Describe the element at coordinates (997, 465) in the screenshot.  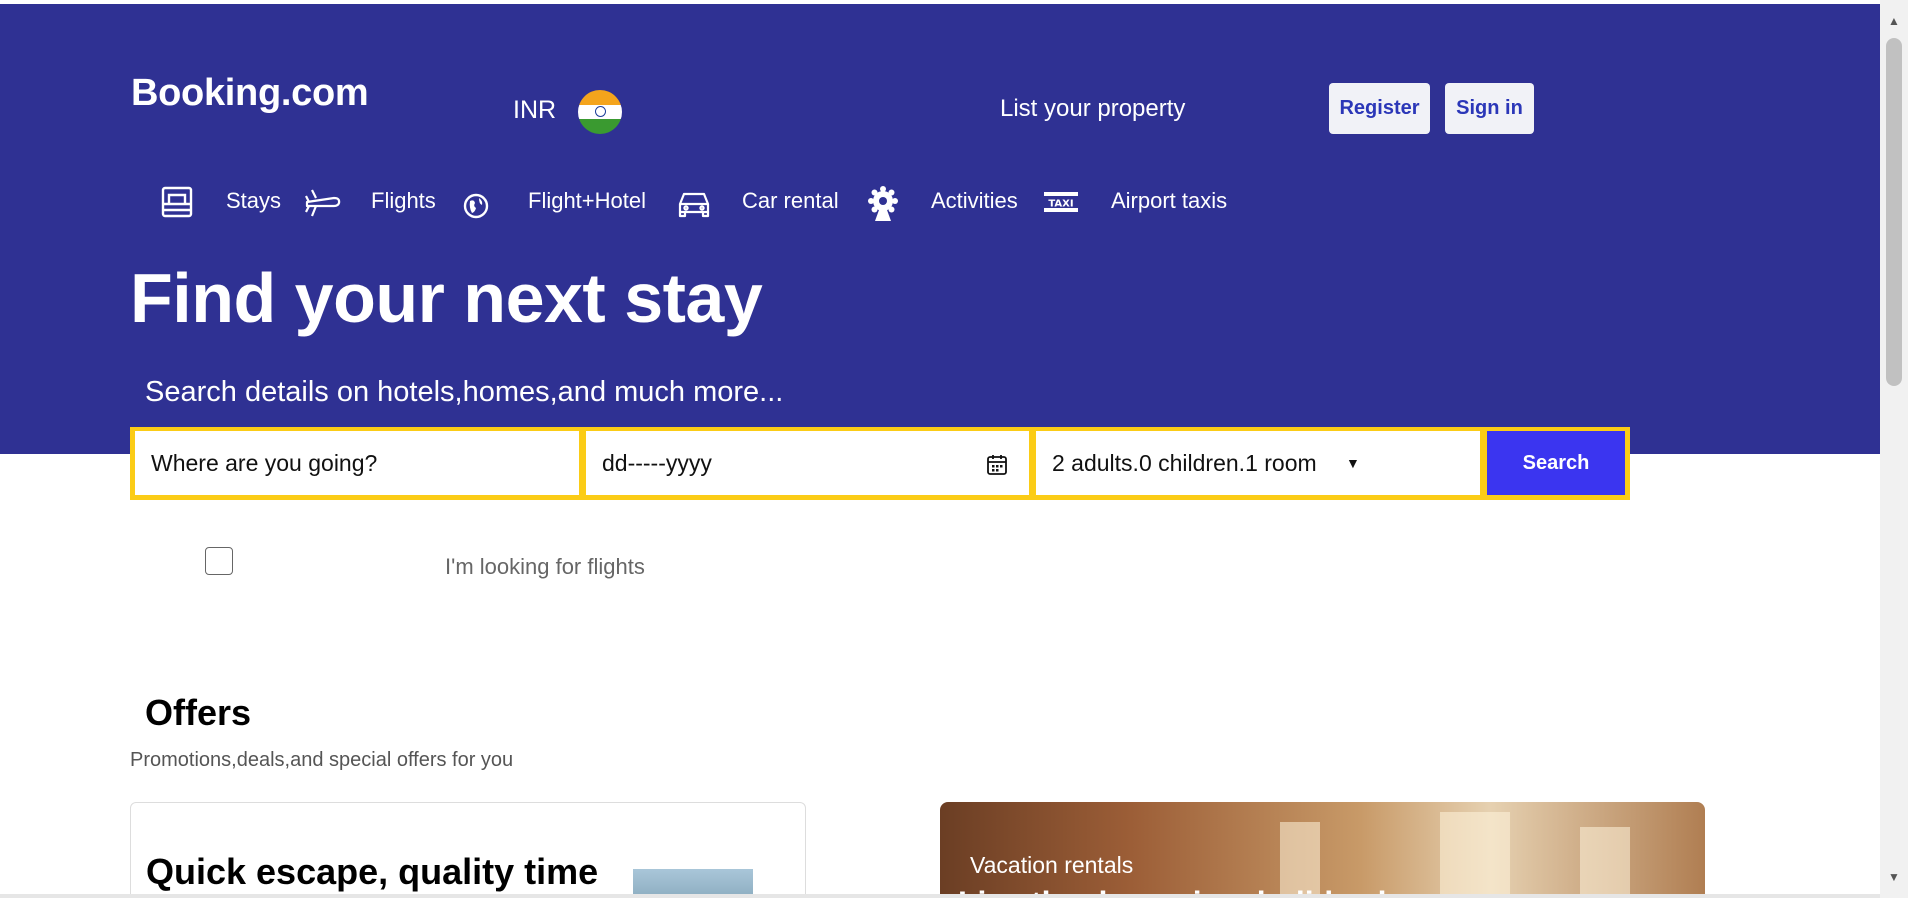
I see `calendar-icon` at that location.